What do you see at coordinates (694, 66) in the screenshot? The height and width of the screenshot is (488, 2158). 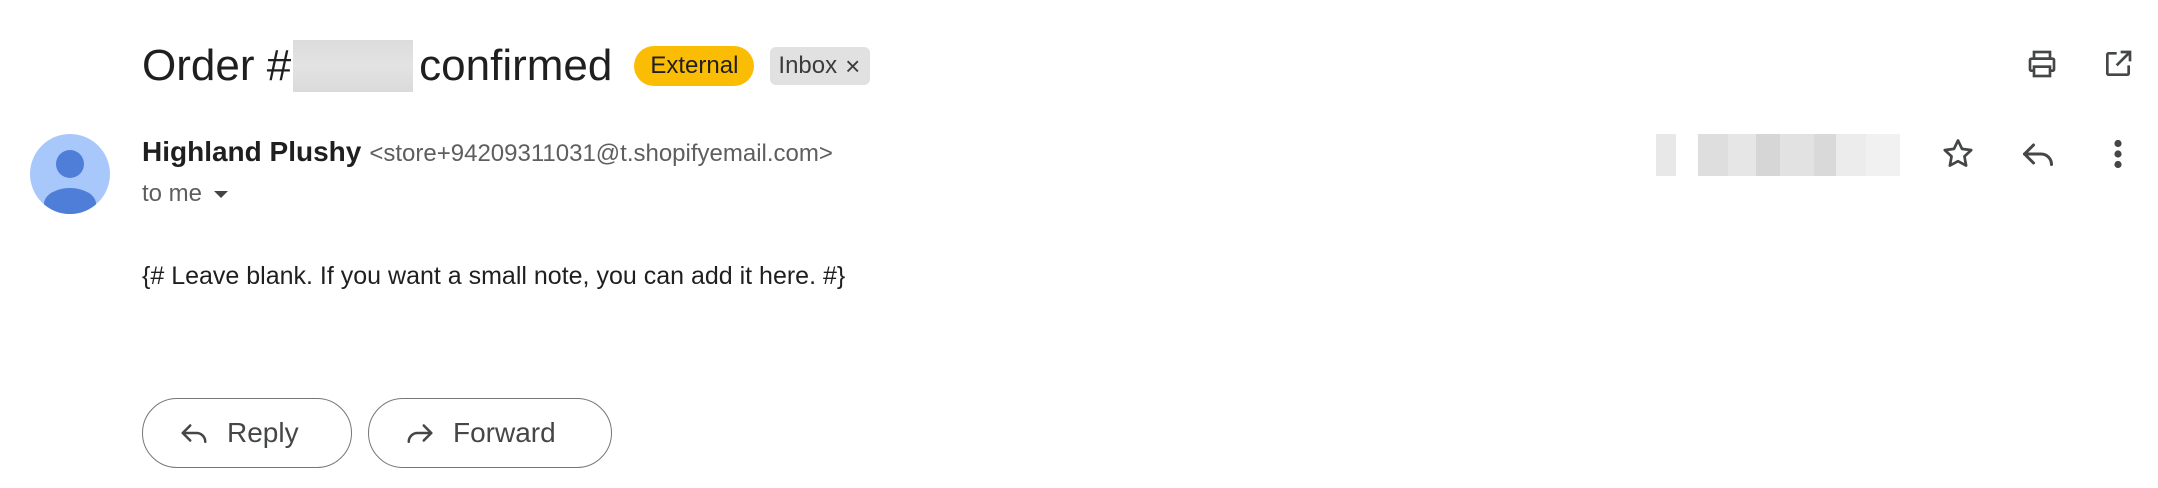 I see `external-label-badge: External` at bounding box center [694, 66].